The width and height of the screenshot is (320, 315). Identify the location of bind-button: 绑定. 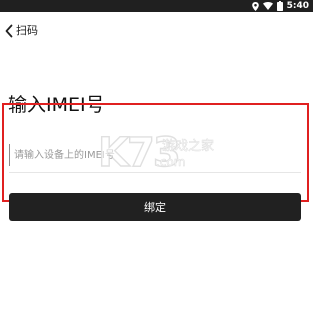
(155, 207).